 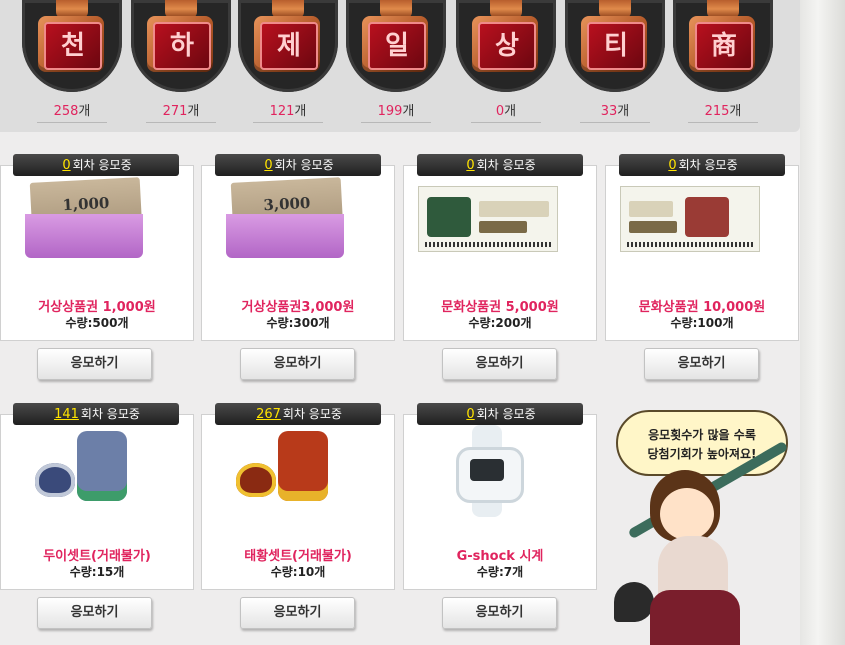 I want to click on stamp-item: 티 33개, so click(x=615, y=61).